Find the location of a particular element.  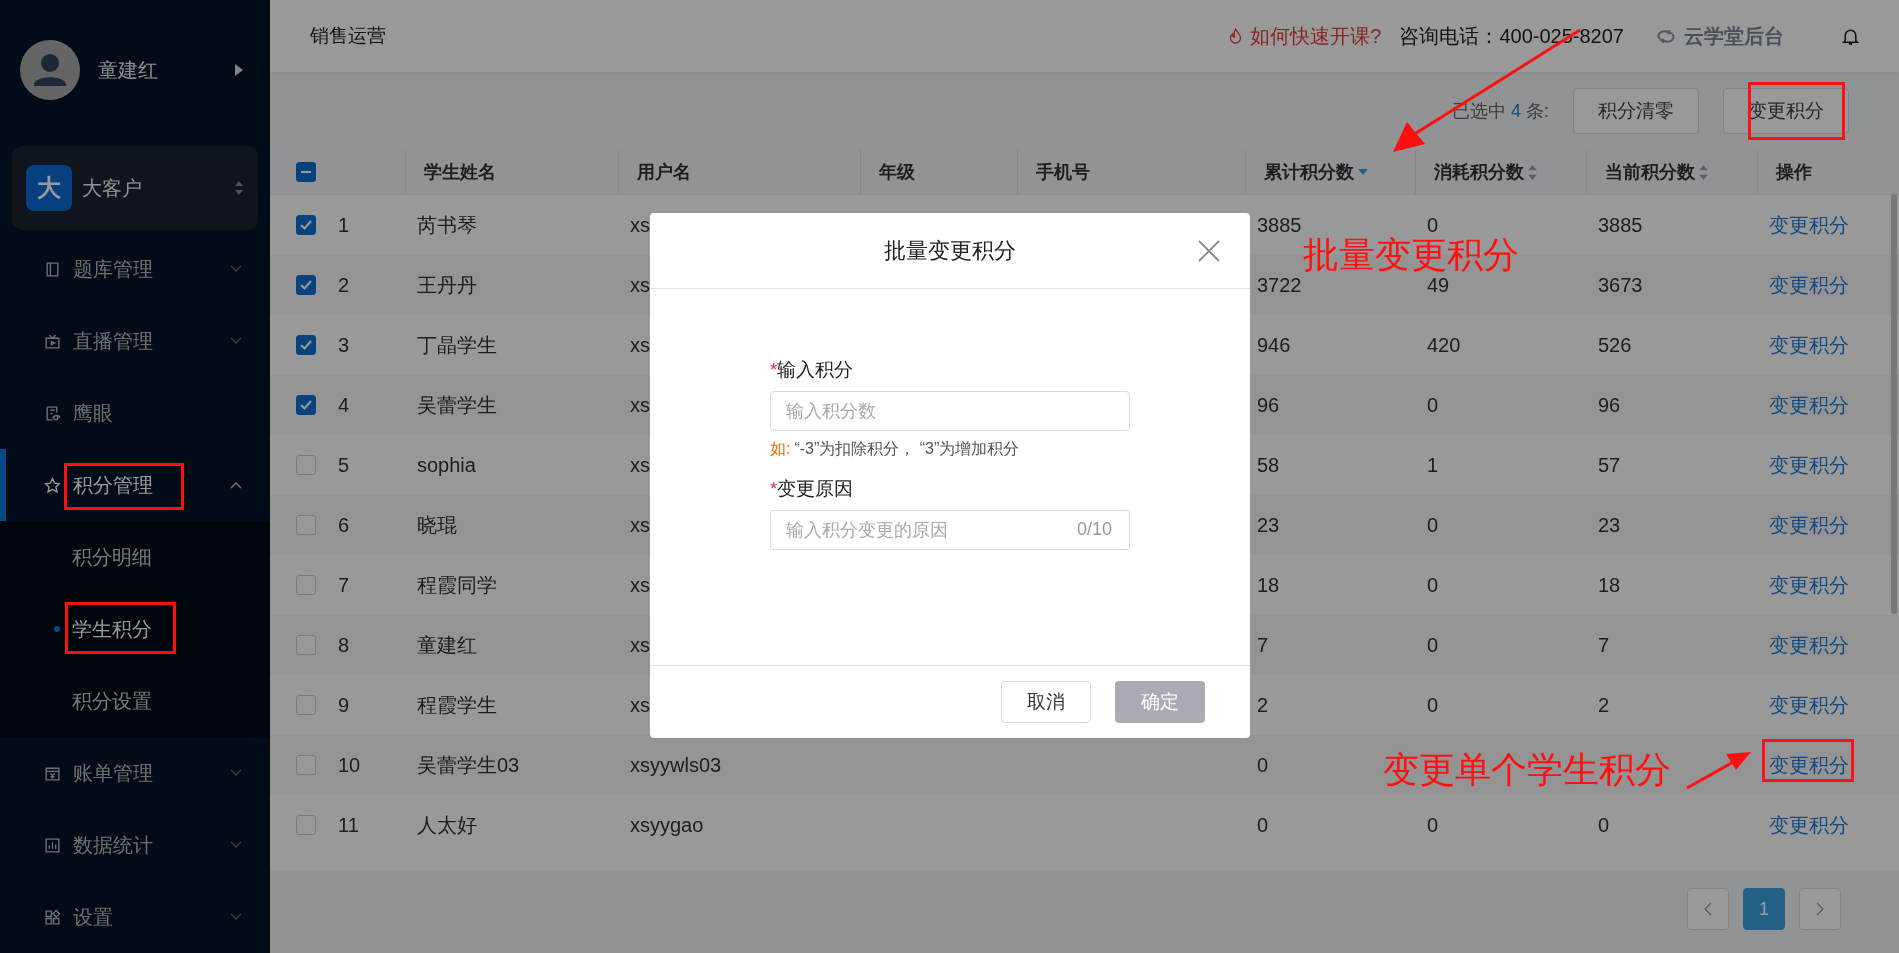

table-cell: xsyygao is located at coordinates (667, 824).